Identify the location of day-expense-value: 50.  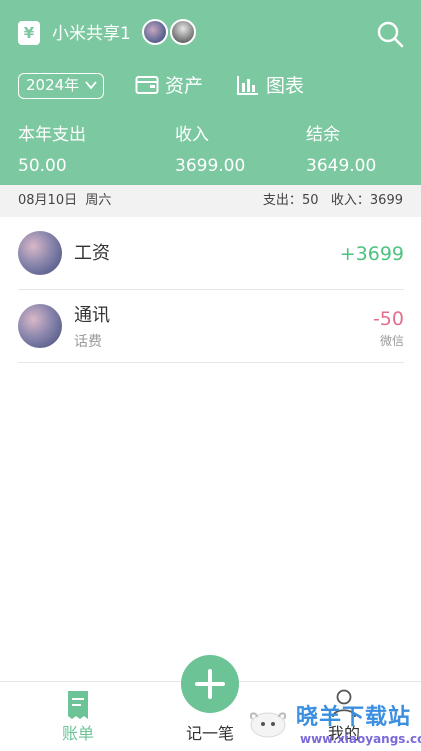
(310, 200).